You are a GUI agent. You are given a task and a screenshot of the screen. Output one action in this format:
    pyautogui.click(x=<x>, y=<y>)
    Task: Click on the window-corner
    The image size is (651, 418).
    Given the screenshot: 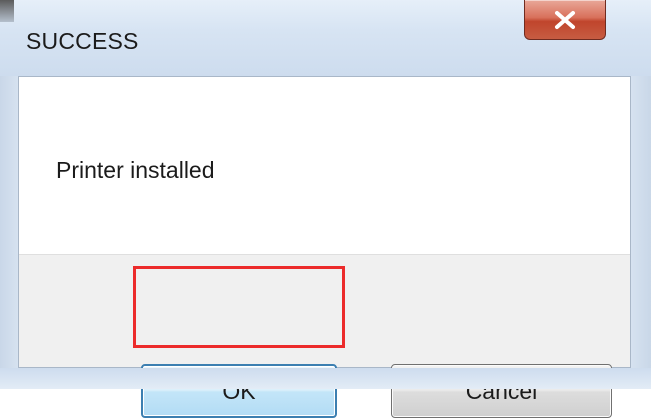 What is the action you would take?
    pyautogui.click(x=7, y=11)
    